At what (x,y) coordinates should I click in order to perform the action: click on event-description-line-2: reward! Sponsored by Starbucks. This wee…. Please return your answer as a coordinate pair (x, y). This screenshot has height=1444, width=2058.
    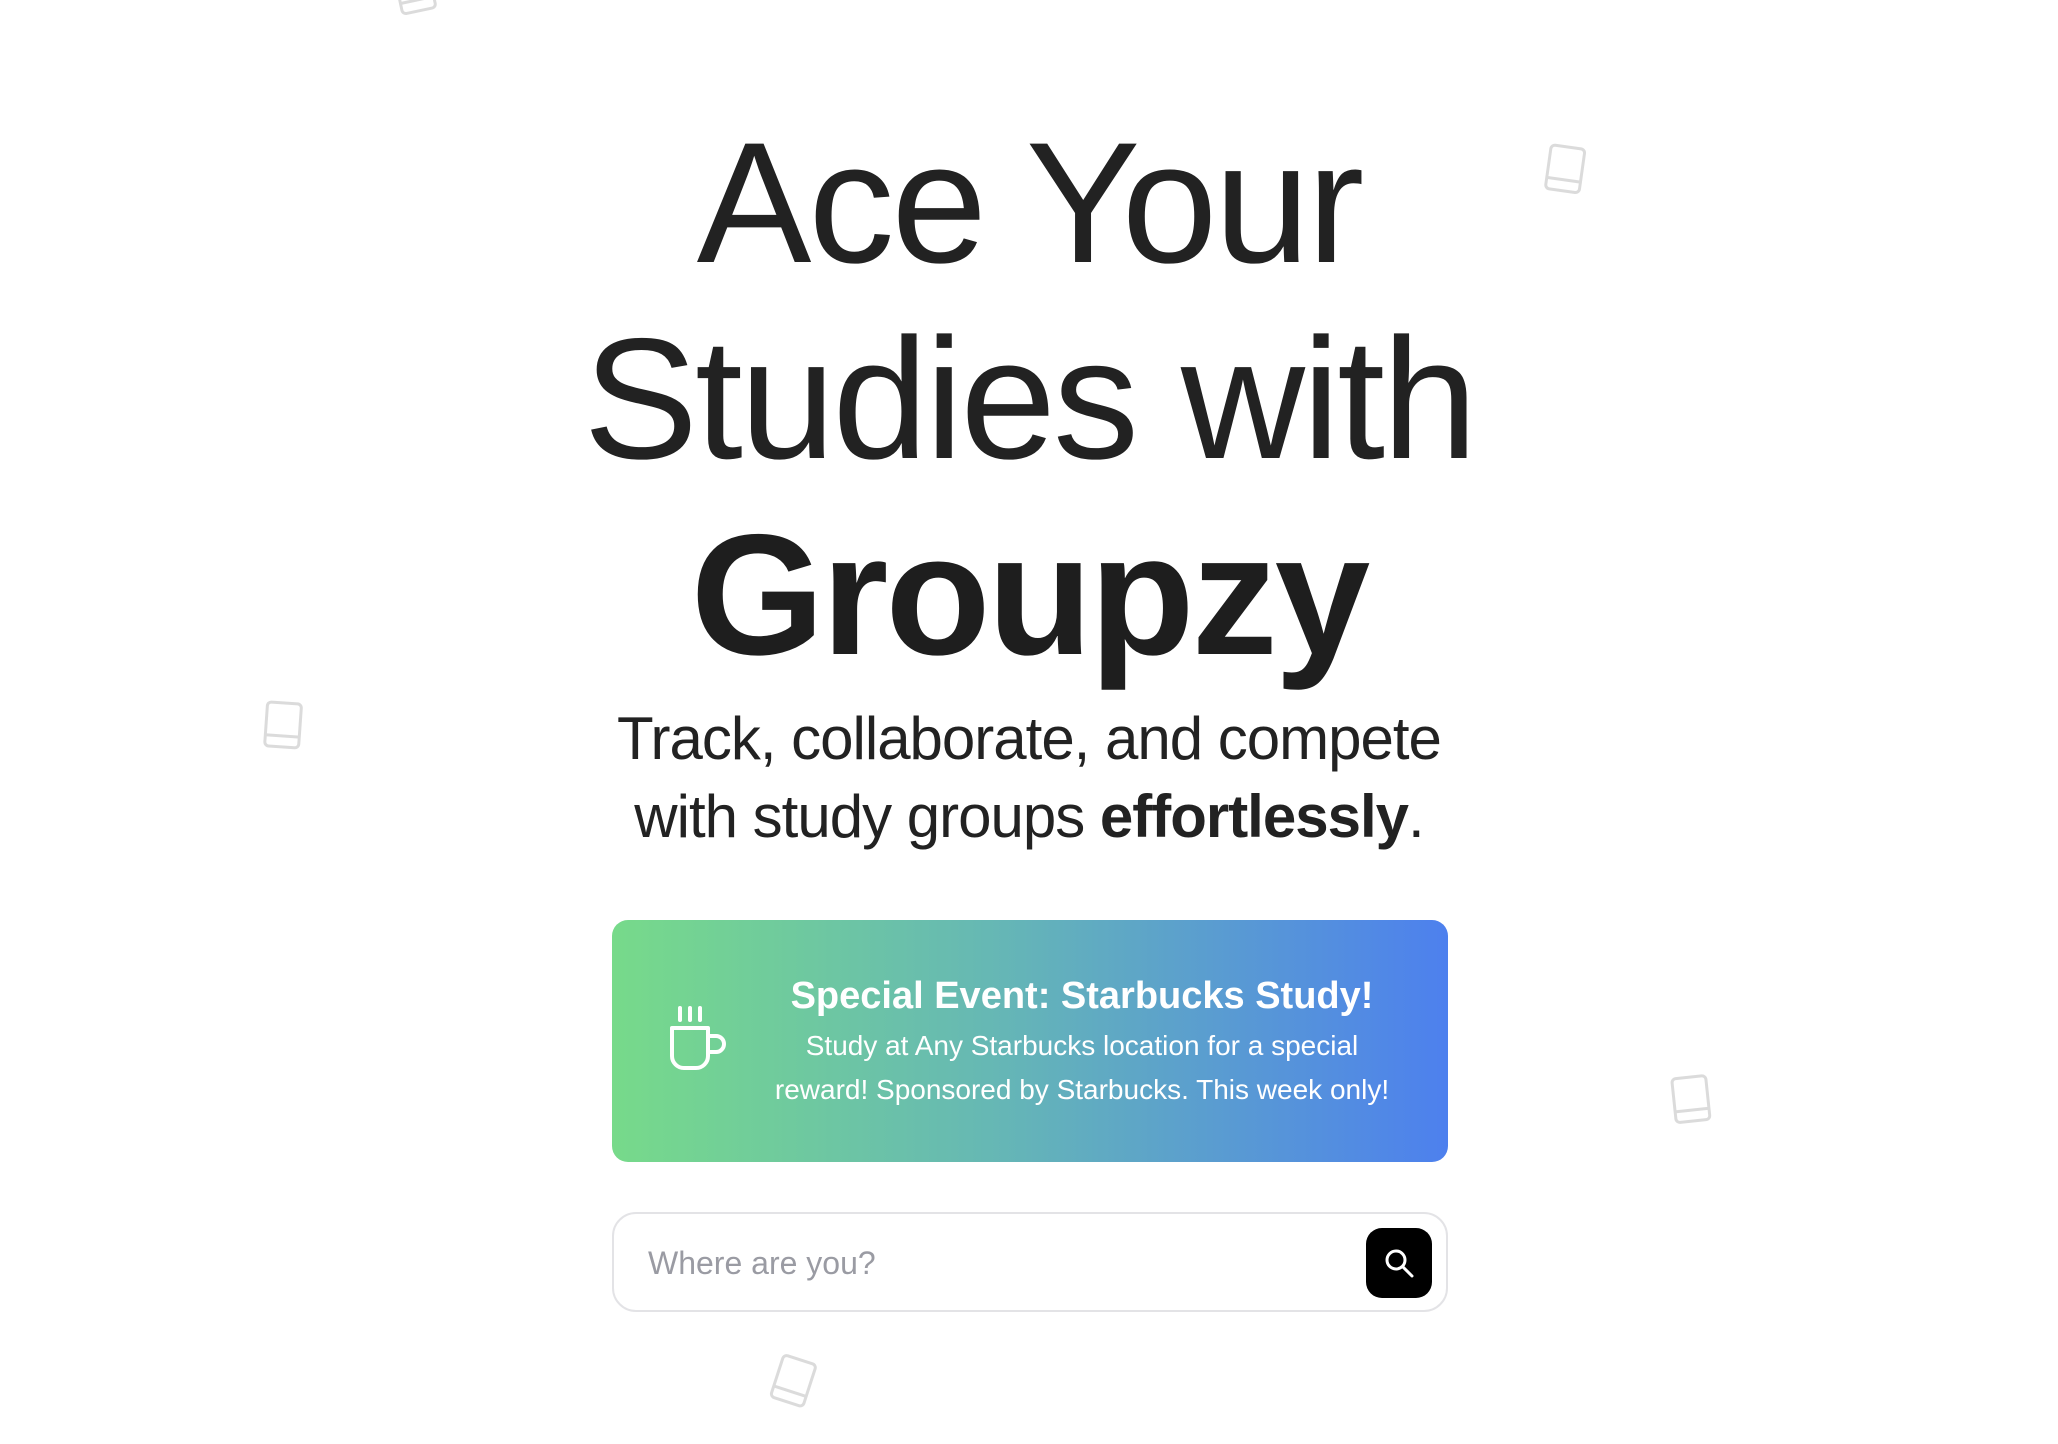
    Looking at the image, I should click on (1082, 1089).